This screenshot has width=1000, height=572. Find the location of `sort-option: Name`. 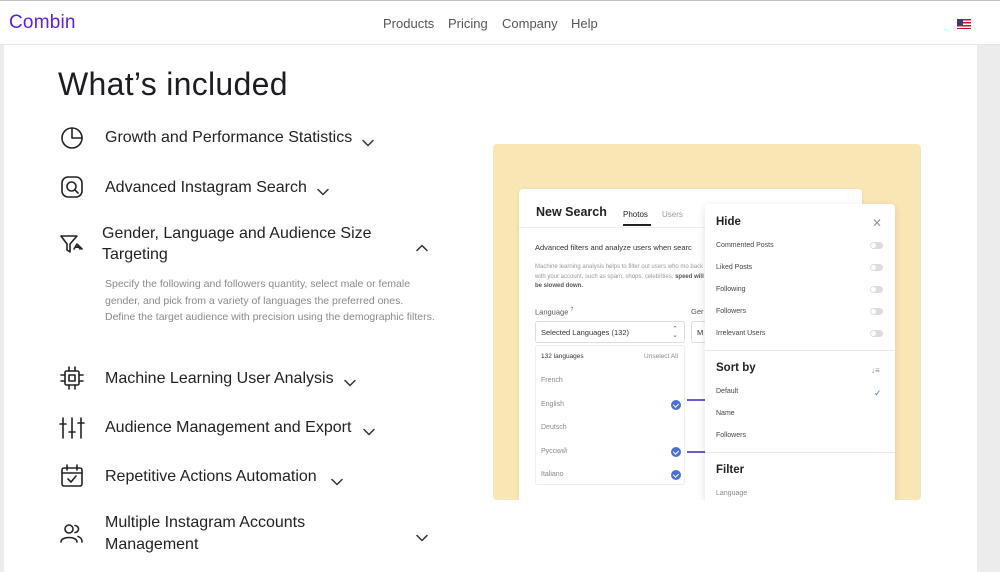

sort-option: Name is located at coordinates (725, 413).